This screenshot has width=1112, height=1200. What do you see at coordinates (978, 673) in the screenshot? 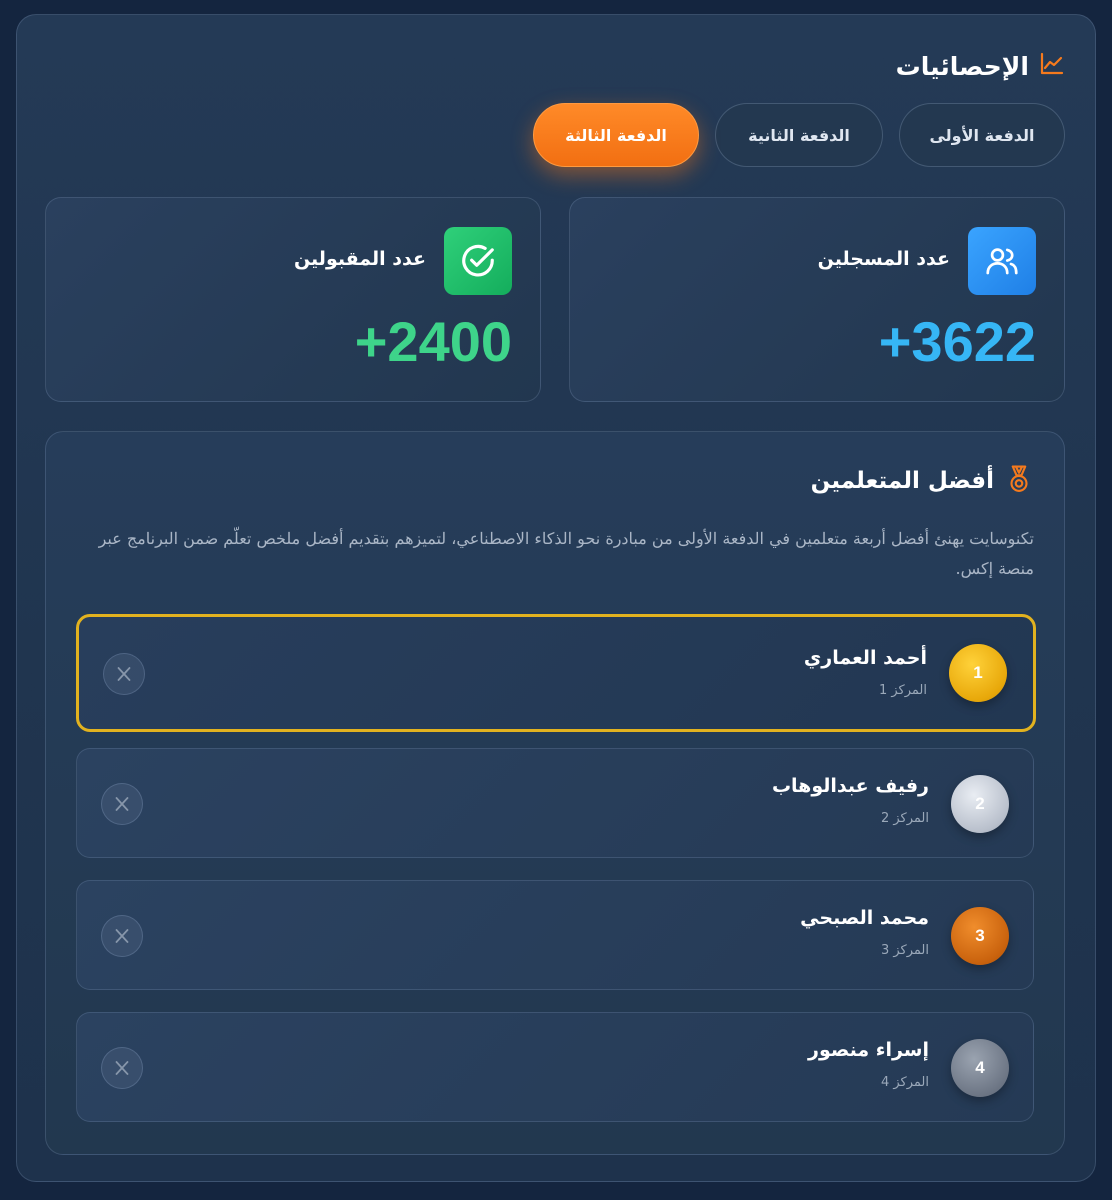
I see `rank-badge: 1` at bounding box center [978, 673].